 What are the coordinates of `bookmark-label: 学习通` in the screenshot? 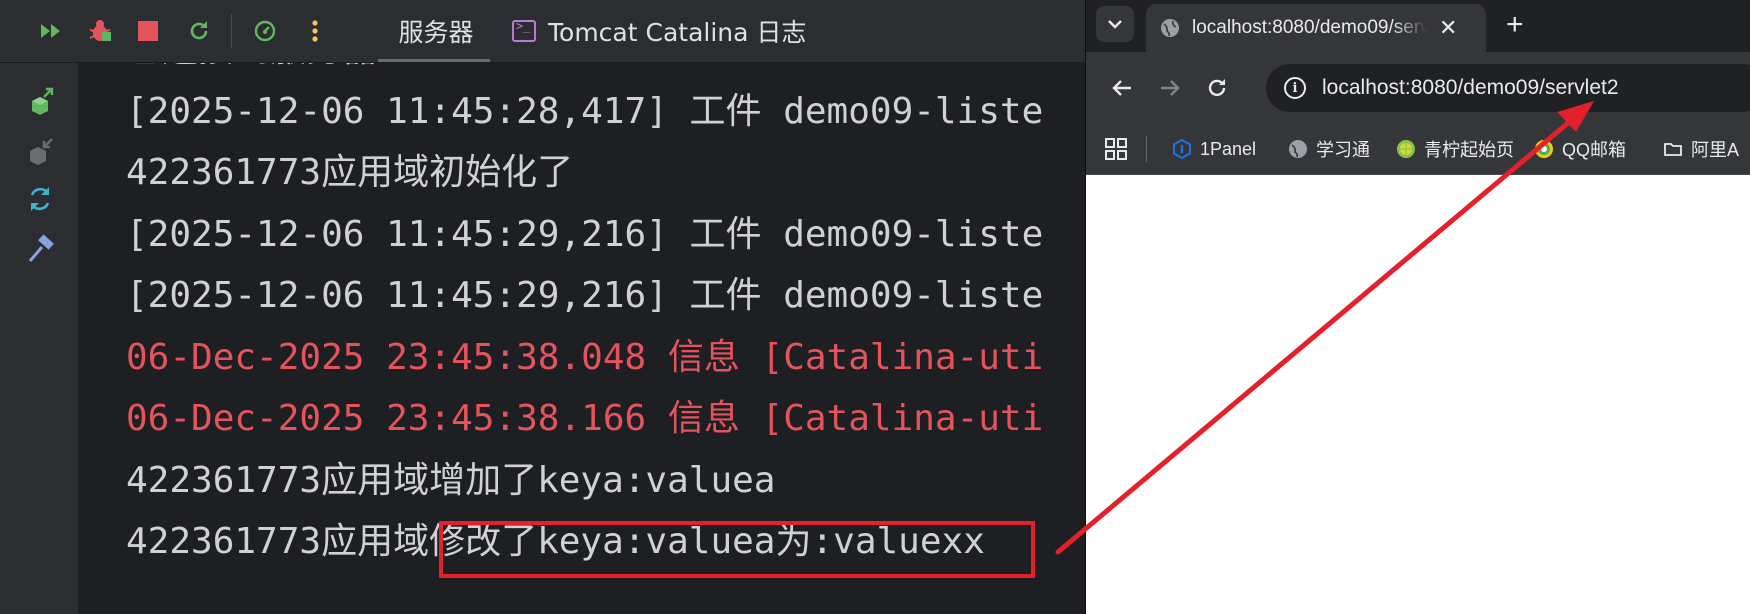 It's located at (1343, 150).